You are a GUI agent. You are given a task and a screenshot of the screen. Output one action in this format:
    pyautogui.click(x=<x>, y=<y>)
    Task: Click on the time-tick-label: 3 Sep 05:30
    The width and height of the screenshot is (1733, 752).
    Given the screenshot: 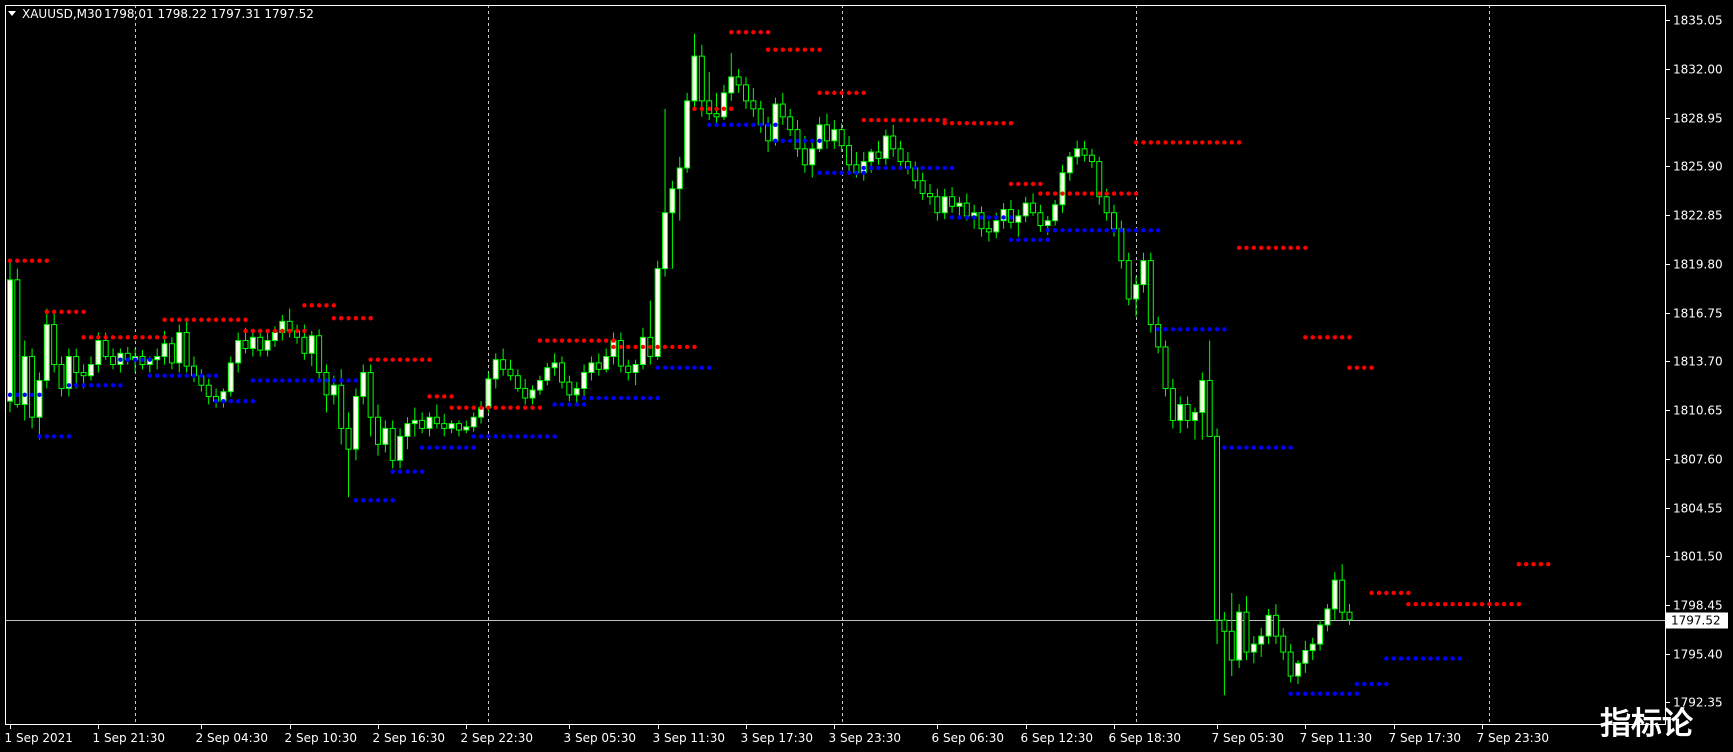 What is the action you would take?
    pyautogui.click(x=600, y=738)
    